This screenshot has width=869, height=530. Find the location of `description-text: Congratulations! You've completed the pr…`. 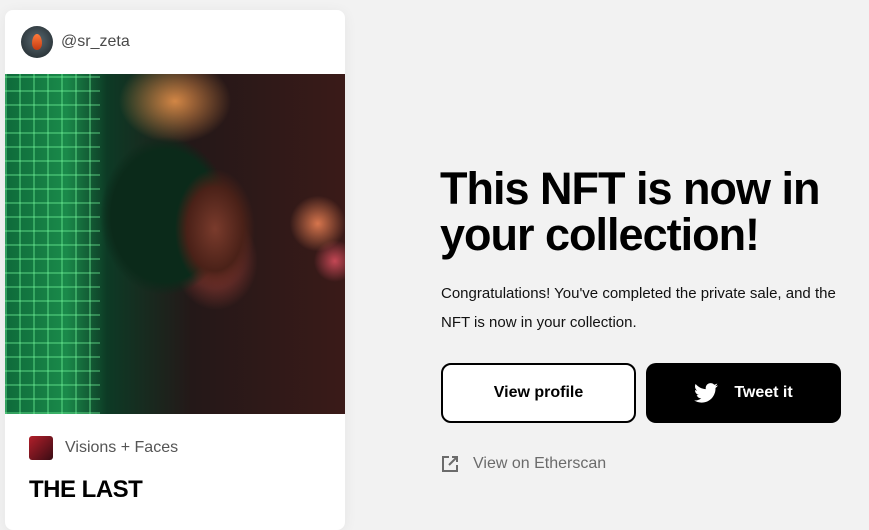

description-text: Congratulations! You've completed the pr… is located at coordinates (638, 308).